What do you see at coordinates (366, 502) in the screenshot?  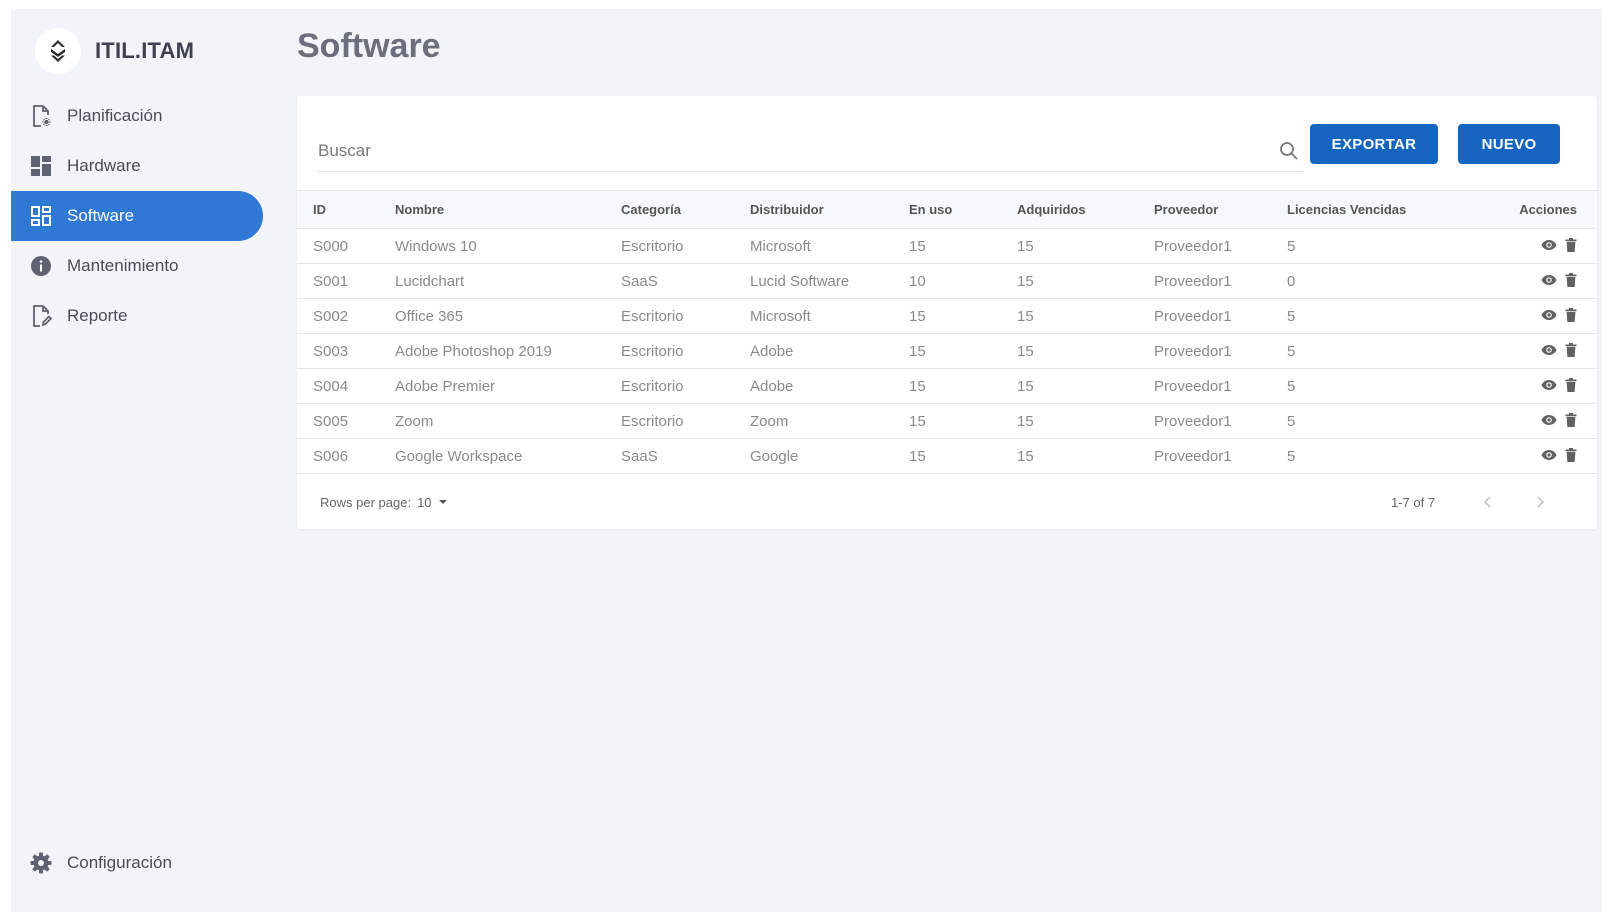 I see `rows-per-page-label: Rows per page:` at bounding box center [366, 502].